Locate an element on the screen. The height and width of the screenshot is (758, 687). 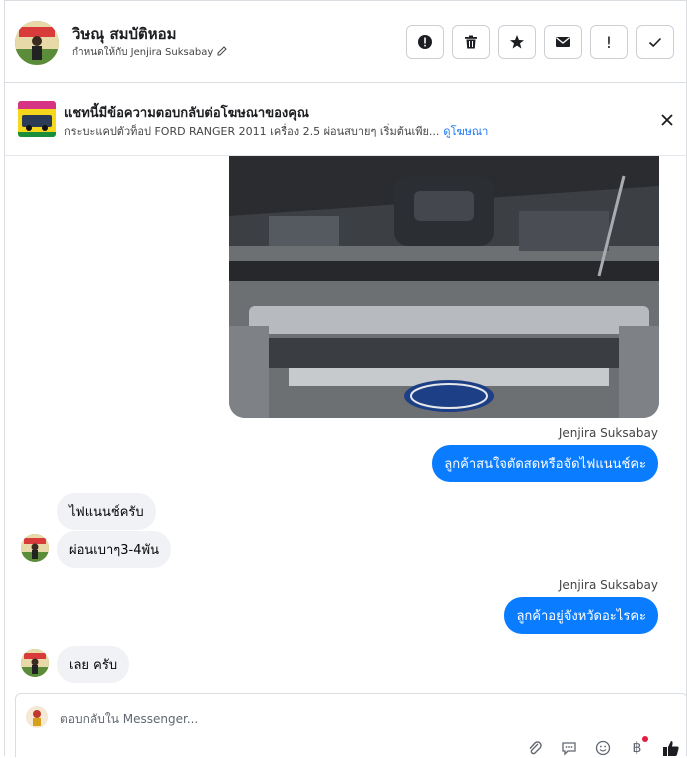
incoming-message: ไฟแนนช์ครับ is located at coordinates (106, 511).